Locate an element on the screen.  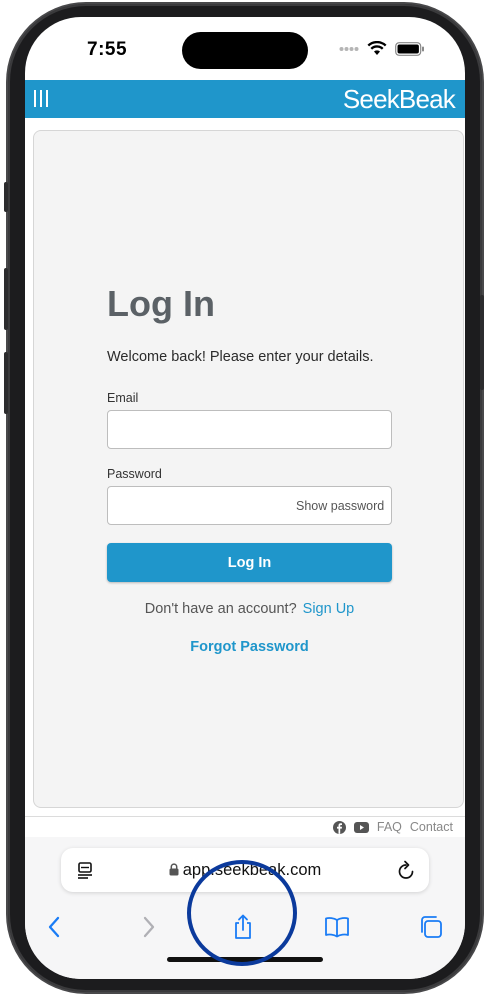
tabs-icon is located at coordinates (431, 927).